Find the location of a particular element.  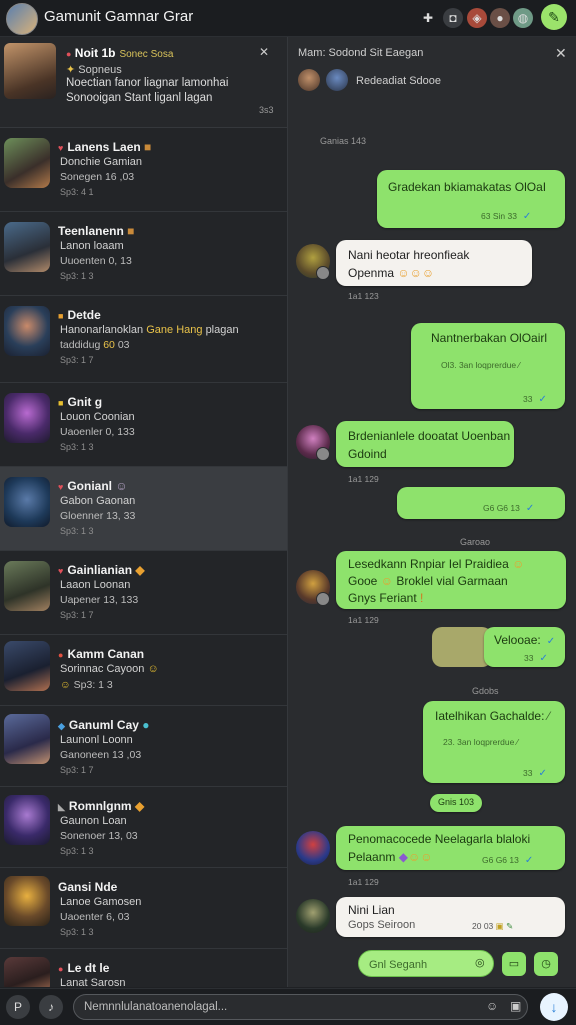

message-search: ◎ is located at coordinates (426, 963).